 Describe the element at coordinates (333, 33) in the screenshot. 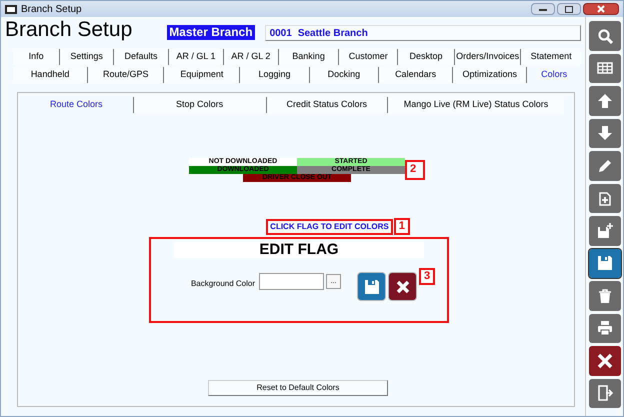

I see `branch-name: Seattle Branch` at that location.